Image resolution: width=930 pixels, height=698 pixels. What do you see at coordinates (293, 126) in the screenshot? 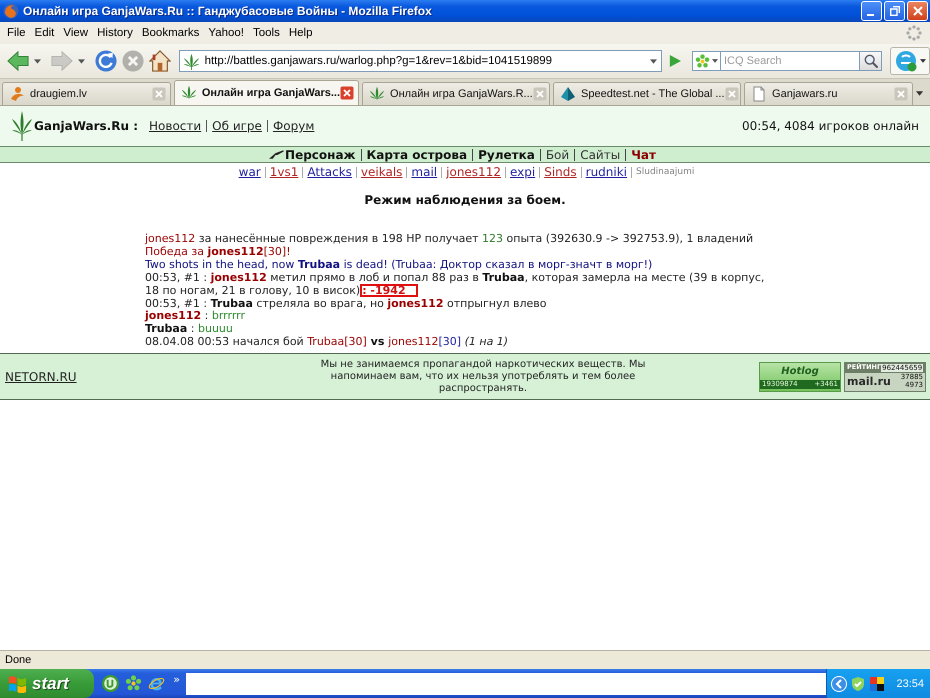
I see `header-link: Форум` at bounding box center [293, 126].